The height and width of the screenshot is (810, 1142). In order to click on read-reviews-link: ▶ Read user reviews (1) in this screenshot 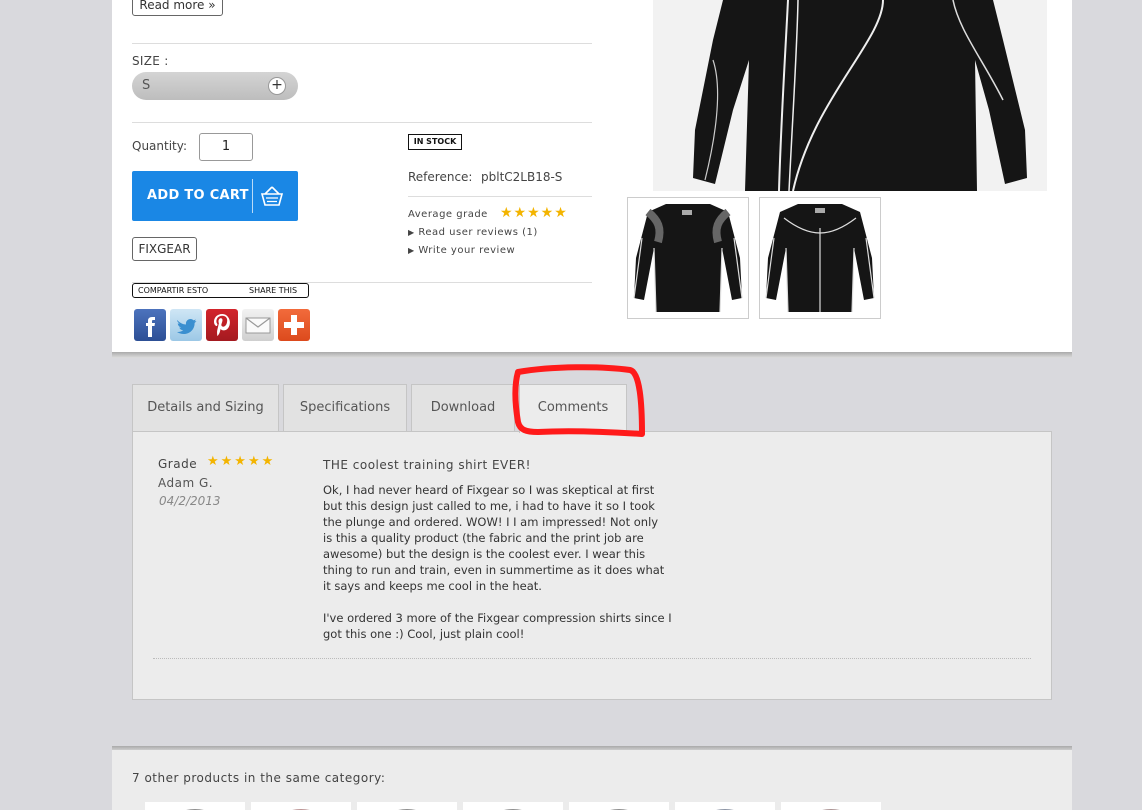, I will do `click(473, 232)`.